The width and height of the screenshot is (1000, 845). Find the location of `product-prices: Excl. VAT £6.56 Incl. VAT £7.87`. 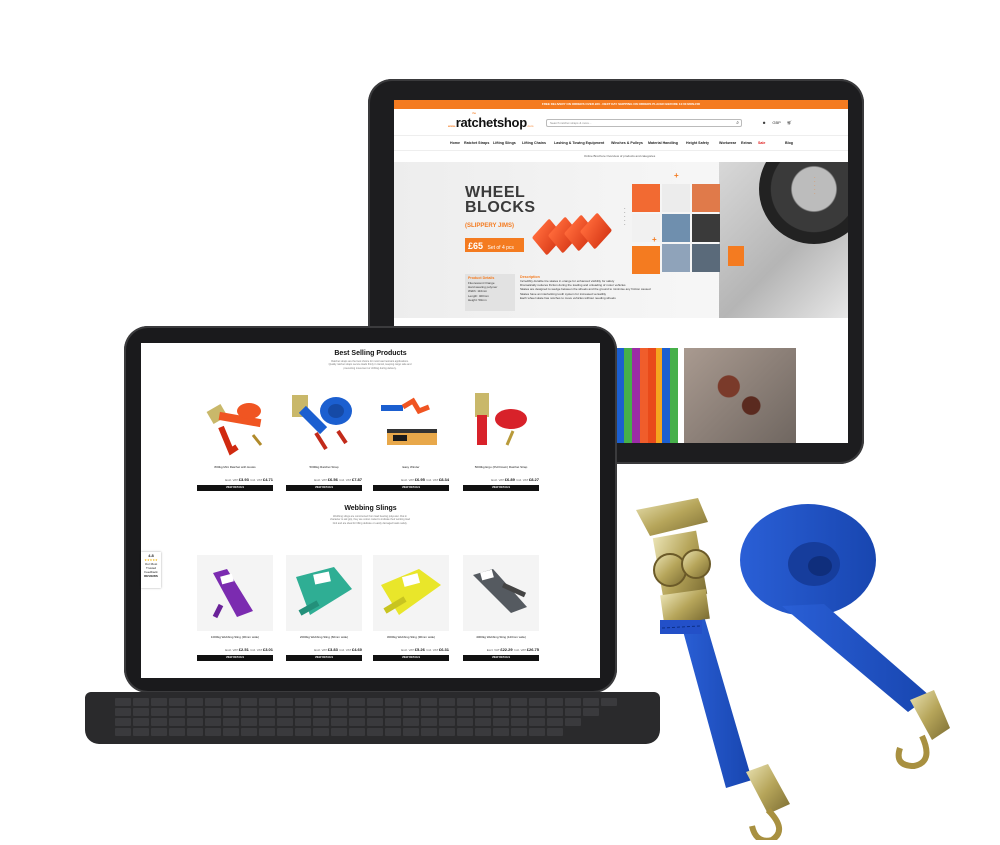

product-prices: Excl. VAT £6.56 Incl. VAT £7.87 is located at coordinates (338, 479).